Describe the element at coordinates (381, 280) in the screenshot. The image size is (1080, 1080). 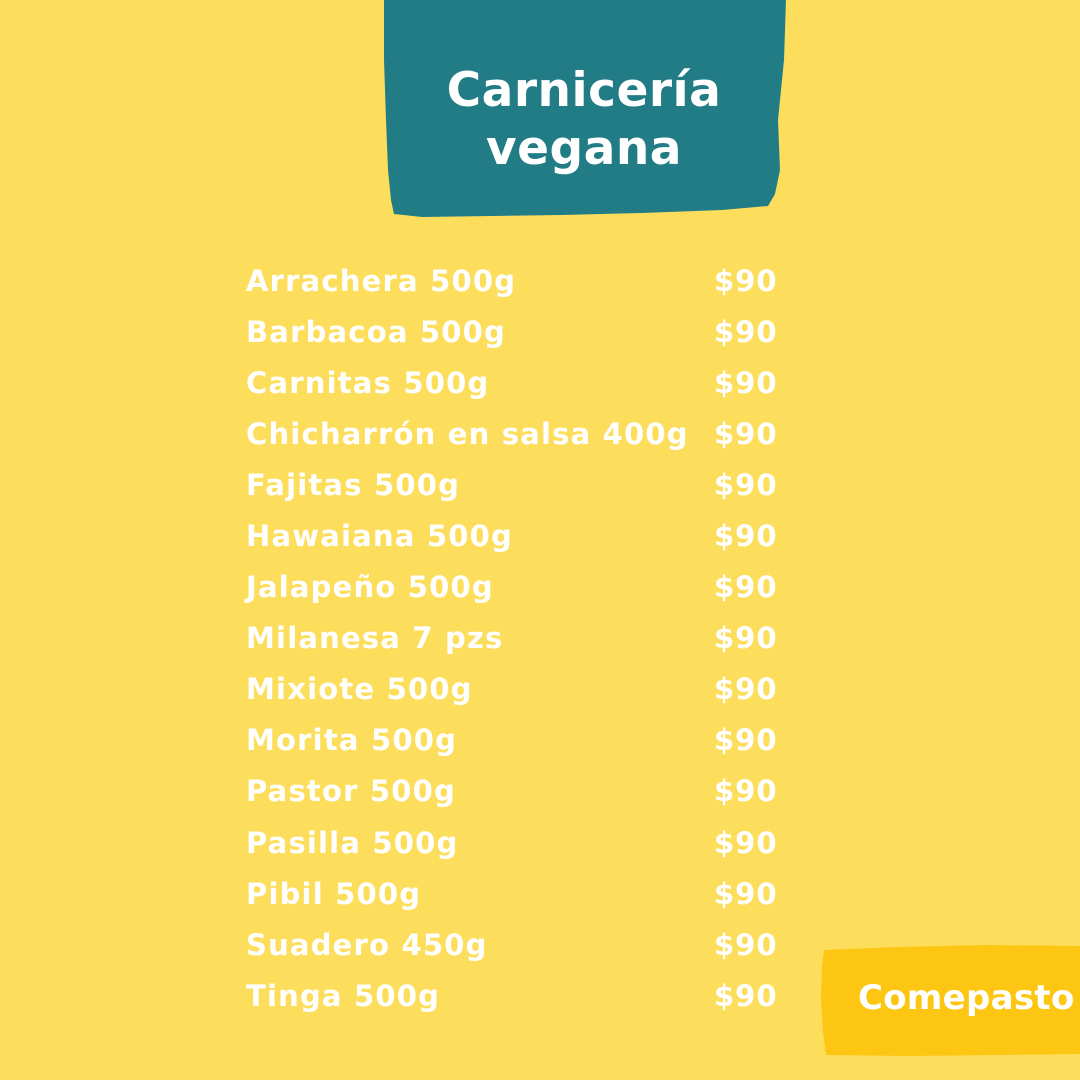
I see `menu-item-name: Arrachera 500g` at that location.